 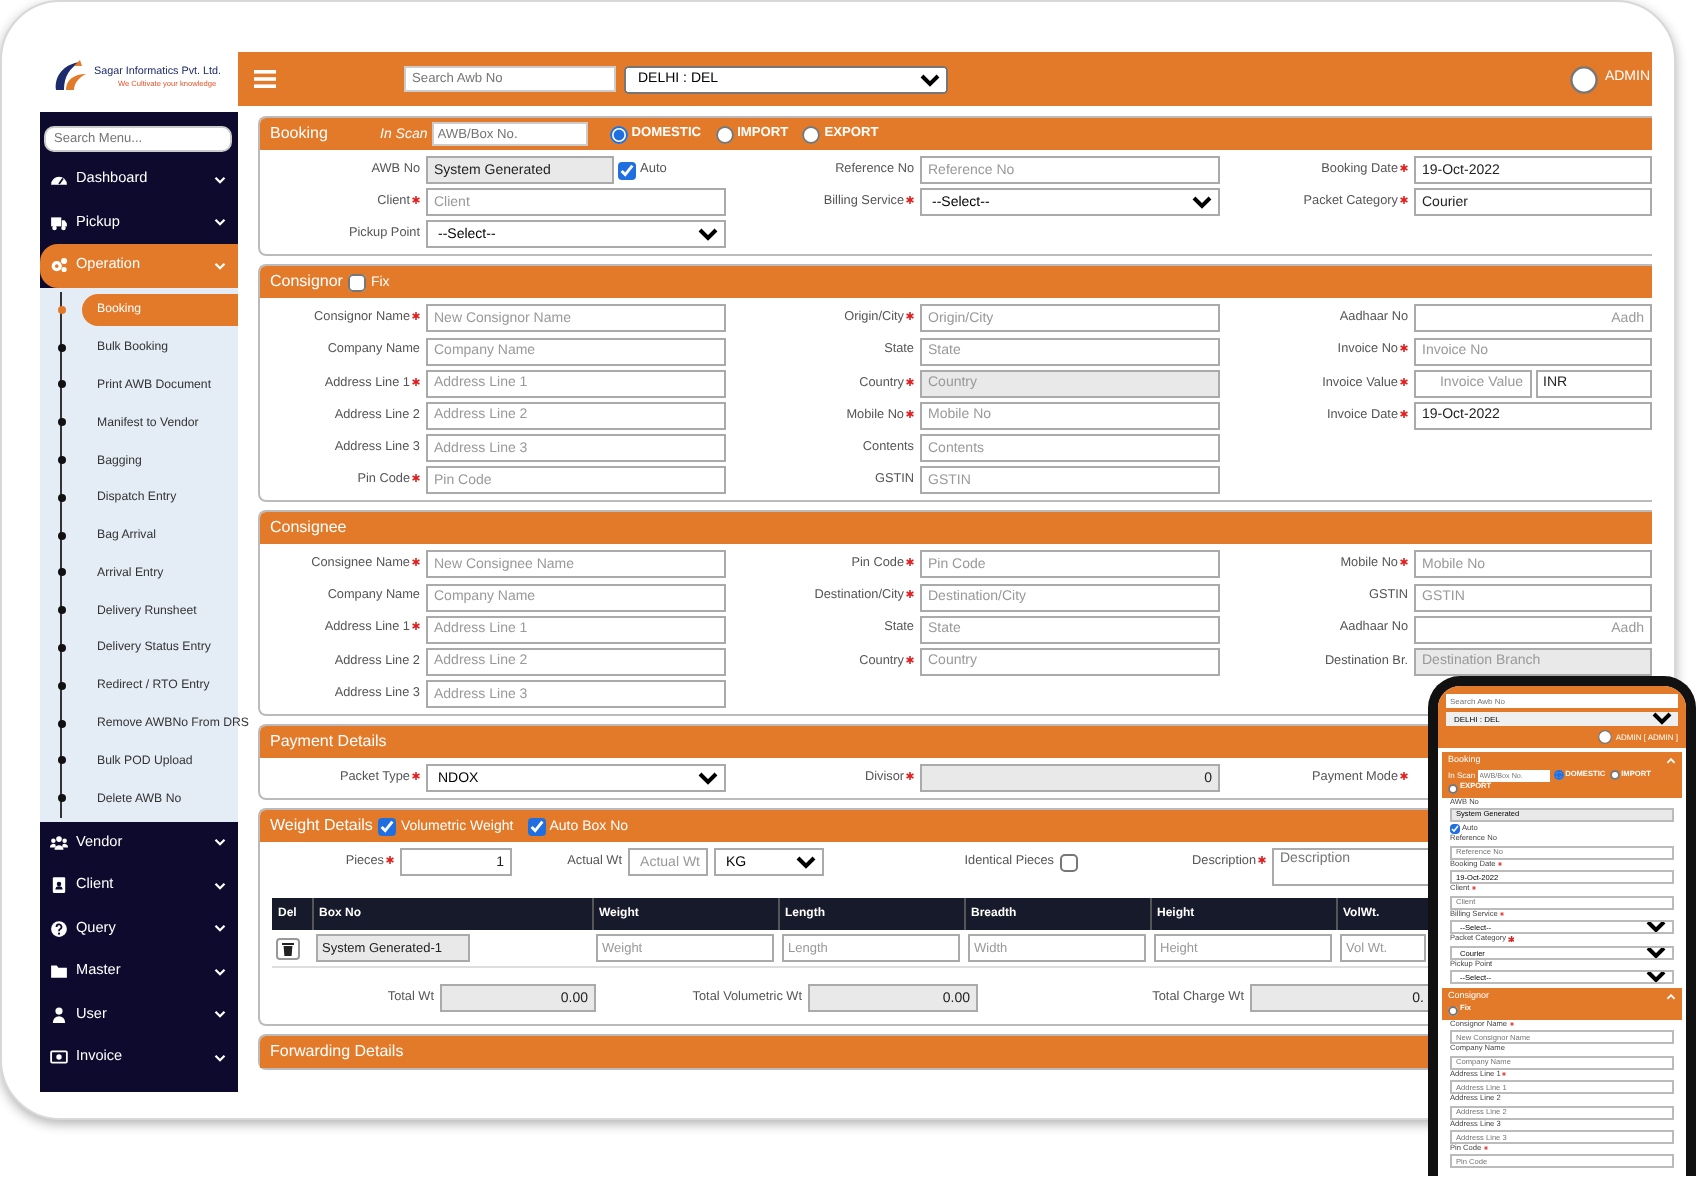 What do you see at coordinates (328, 742) in the screenshot?
I see `section-title: Payment Details` at bounding box center [328, 742].